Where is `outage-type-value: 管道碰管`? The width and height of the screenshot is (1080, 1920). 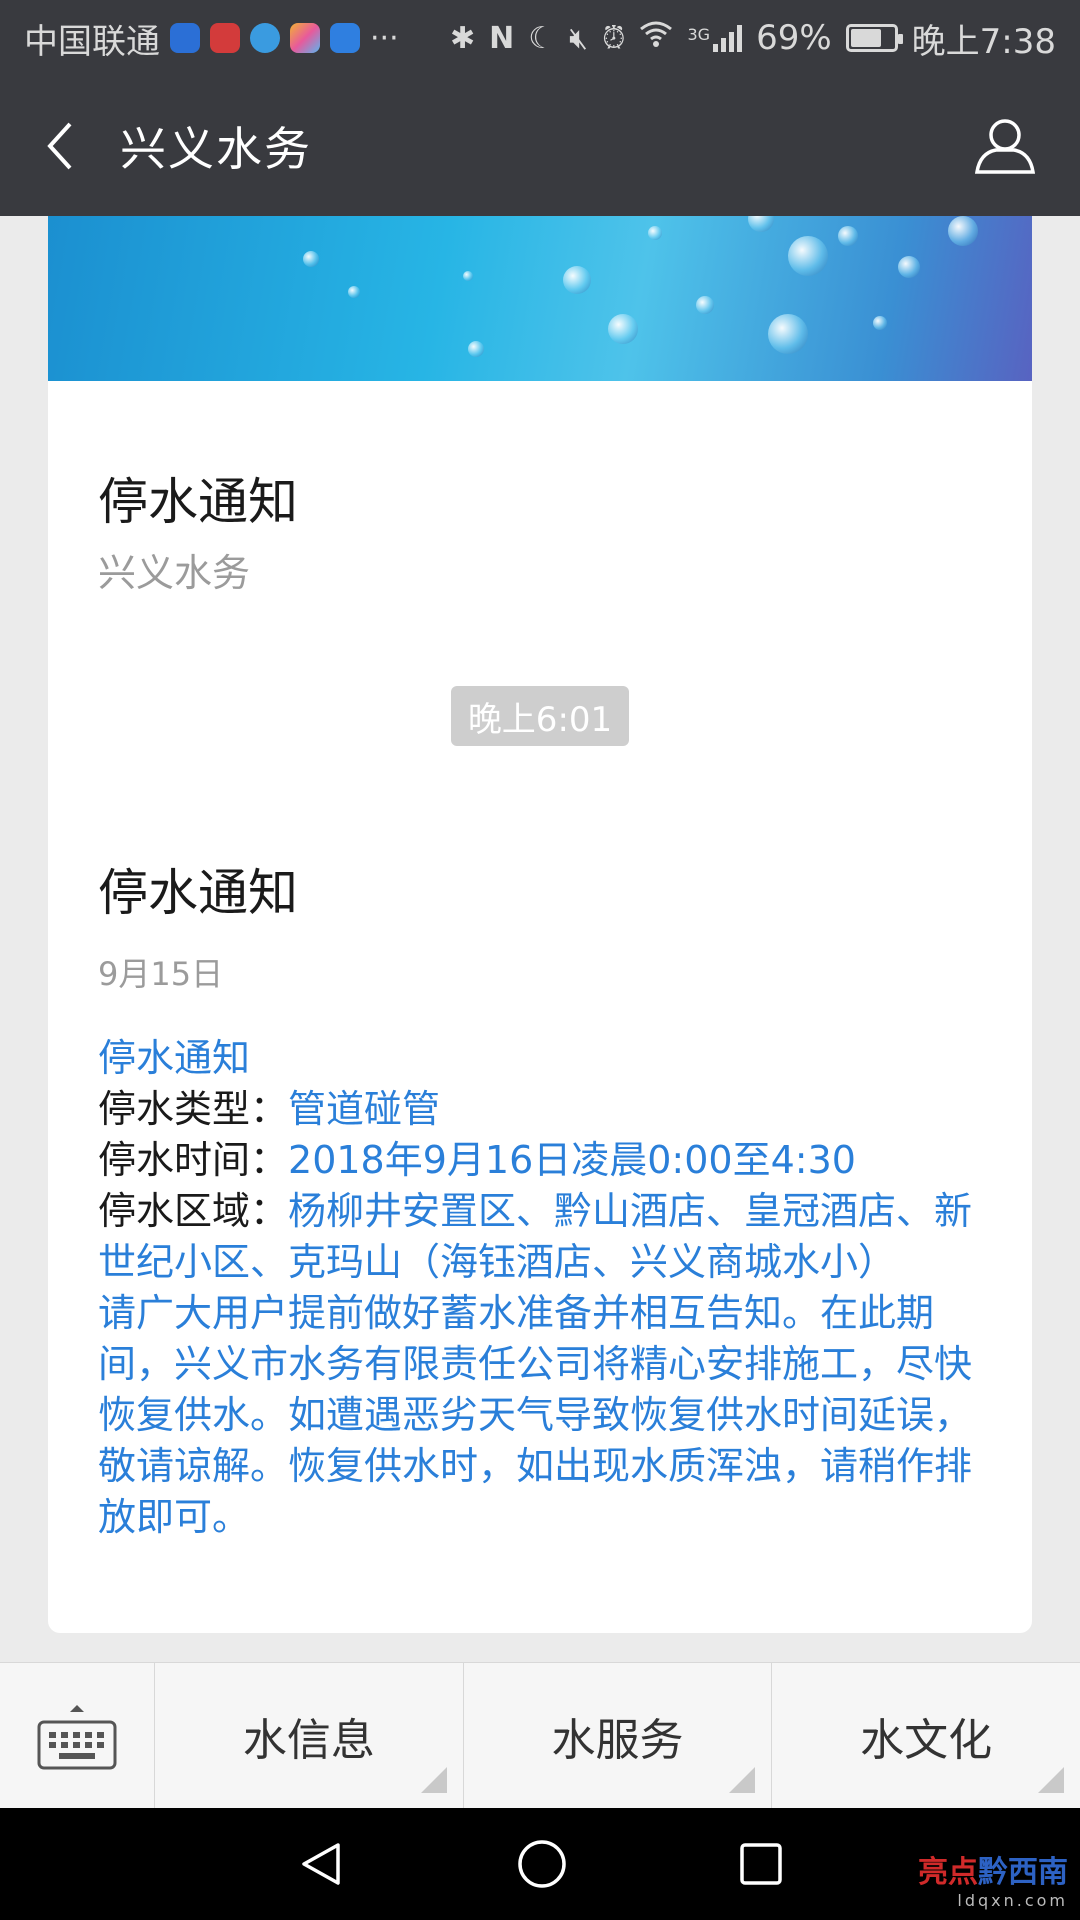 outage-type-value: 管道碰管 is located at coordinates (364, 1109).